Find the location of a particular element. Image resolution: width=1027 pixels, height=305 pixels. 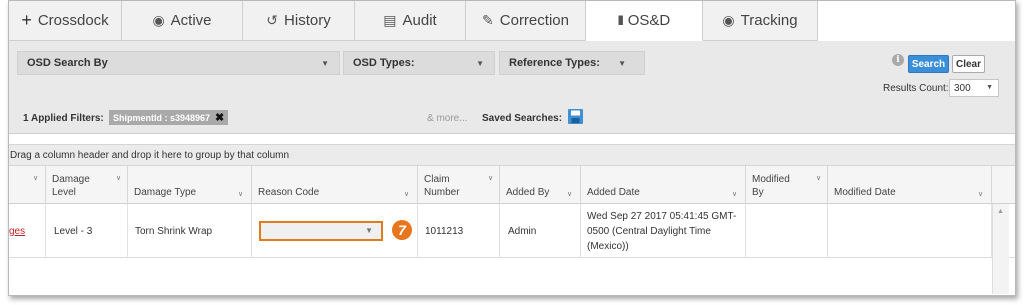

column-header-added-by: Added By ∨ is located at coordinates (540, 185).